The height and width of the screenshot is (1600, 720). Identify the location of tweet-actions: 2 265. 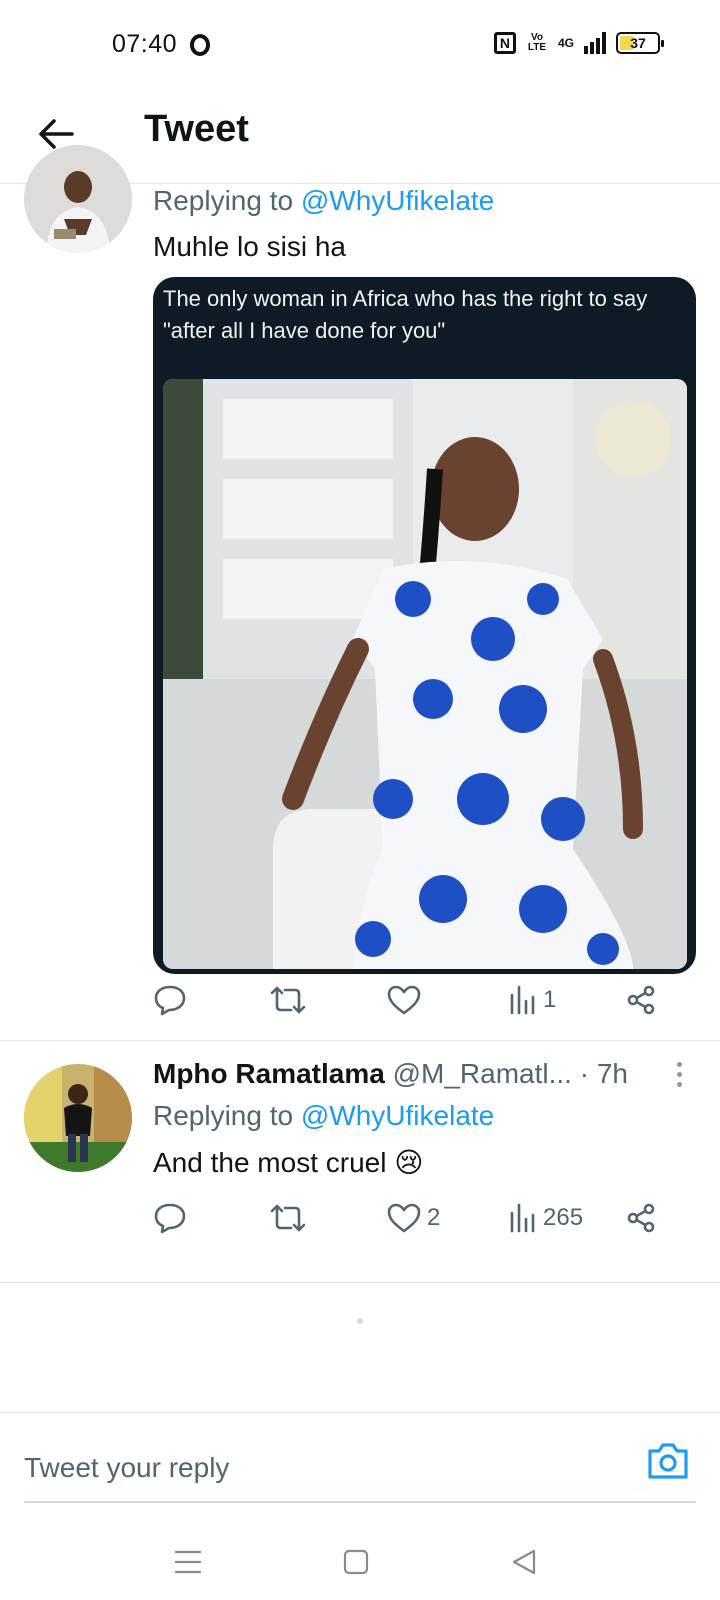
(413, 1218).